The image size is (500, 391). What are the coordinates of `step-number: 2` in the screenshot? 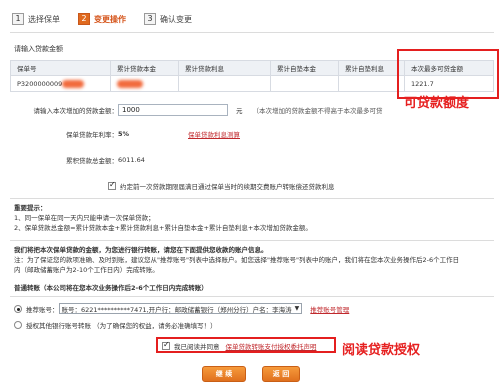 It's located at (84, 19).